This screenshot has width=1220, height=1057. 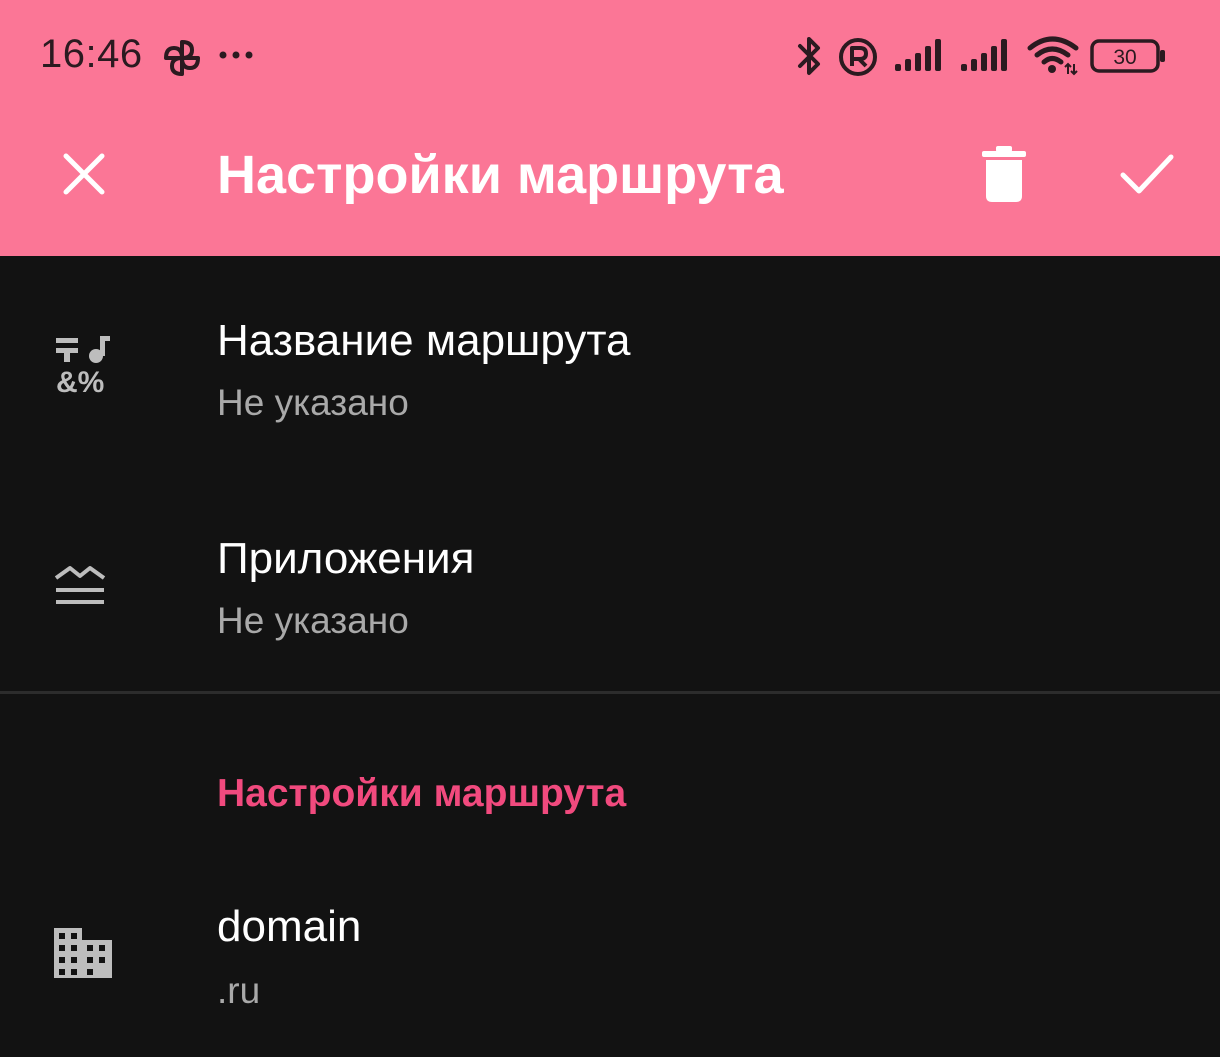 I want to click on page-title: Настройки маршрута, so click(x=500, y=175).